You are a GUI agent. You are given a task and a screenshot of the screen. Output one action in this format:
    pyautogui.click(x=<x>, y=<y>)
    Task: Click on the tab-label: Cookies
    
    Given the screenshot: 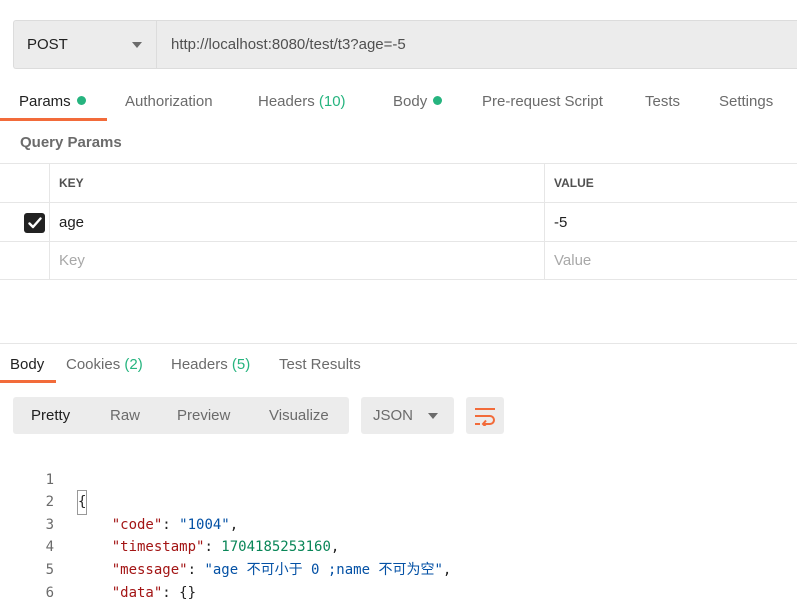 What is the action you would take?
    pyautogui.click(x=93, y=364)
    